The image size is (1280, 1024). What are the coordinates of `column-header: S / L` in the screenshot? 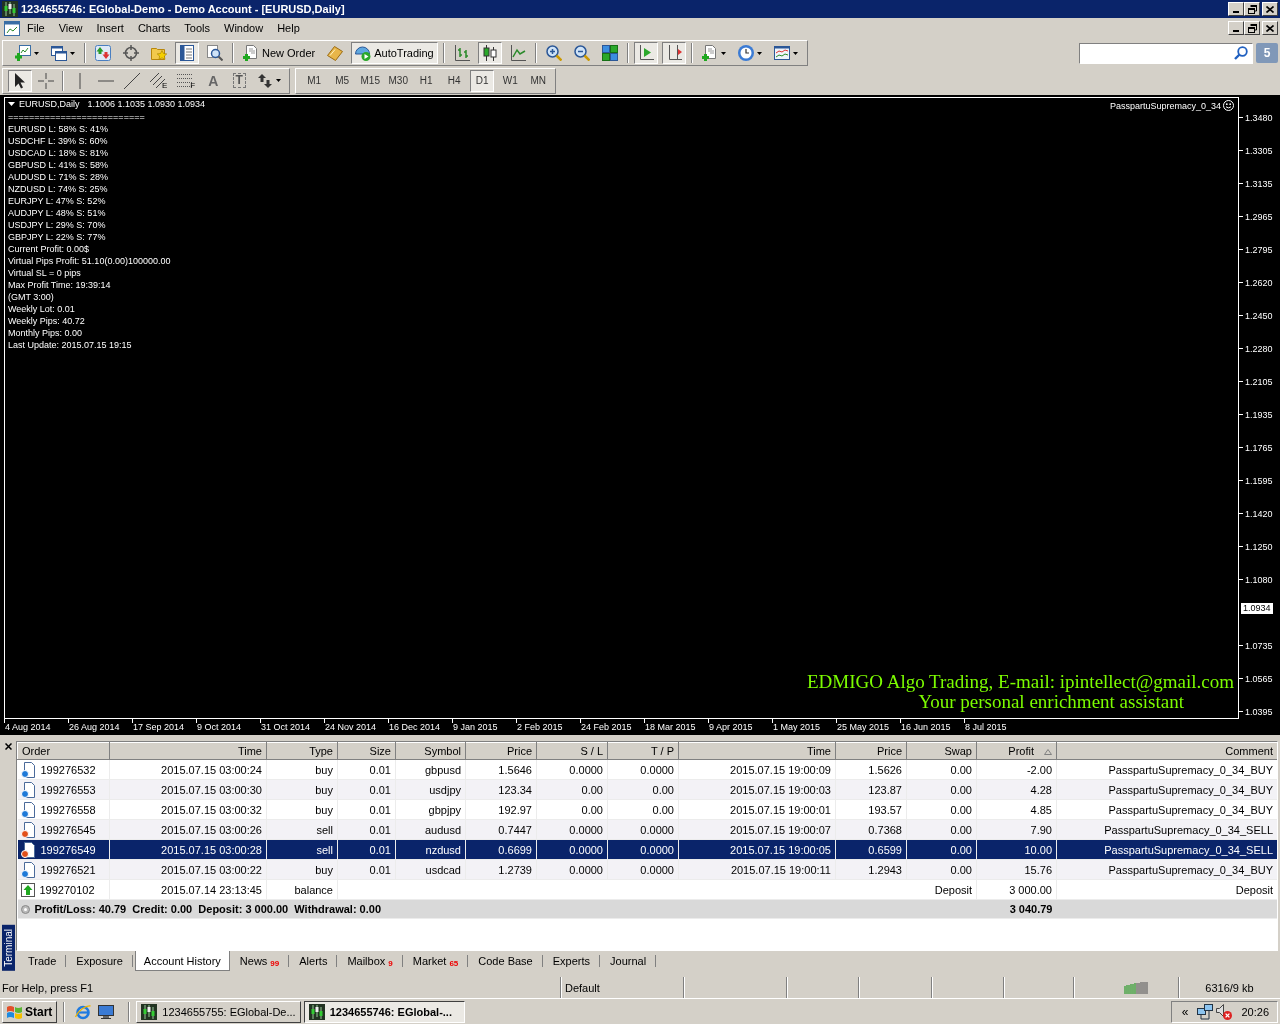 It's located at (572, 751).